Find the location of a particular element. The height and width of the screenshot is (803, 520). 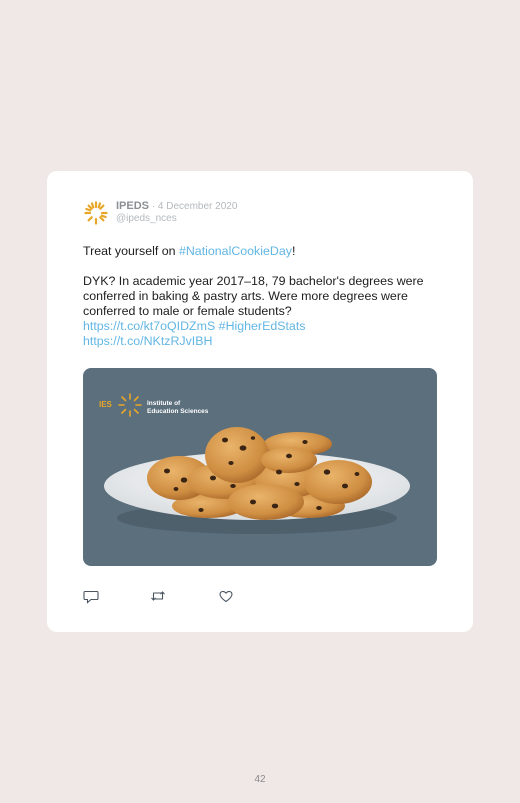

cookies-plate-image: IES Institute of Education Sciences is located at coordinates (254, 463).